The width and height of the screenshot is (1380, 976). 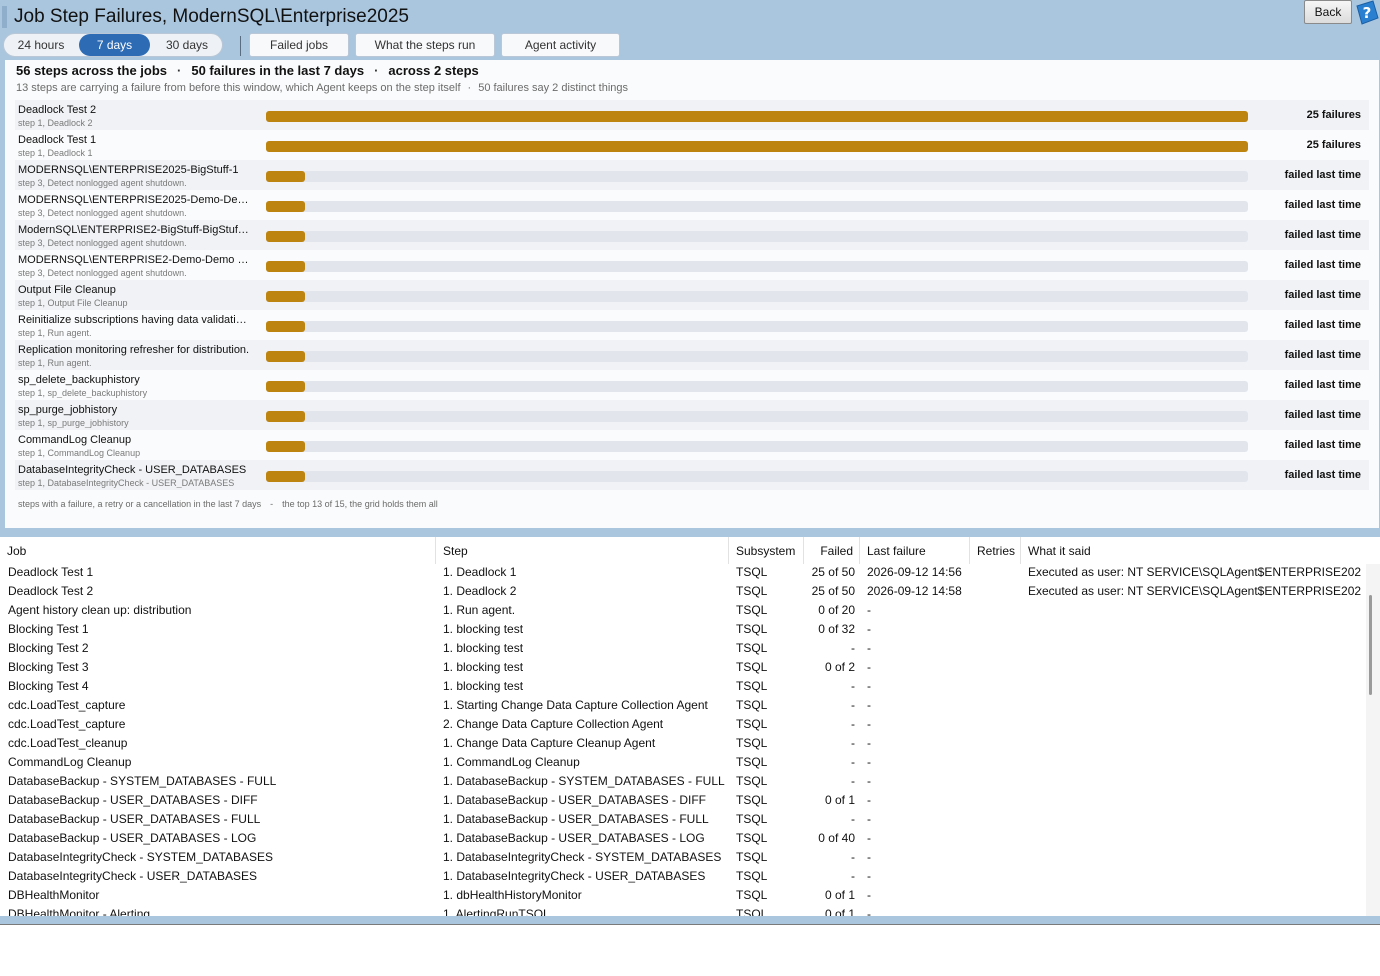 I want to click on column-header-step: Step, so click(x=582, y=550).